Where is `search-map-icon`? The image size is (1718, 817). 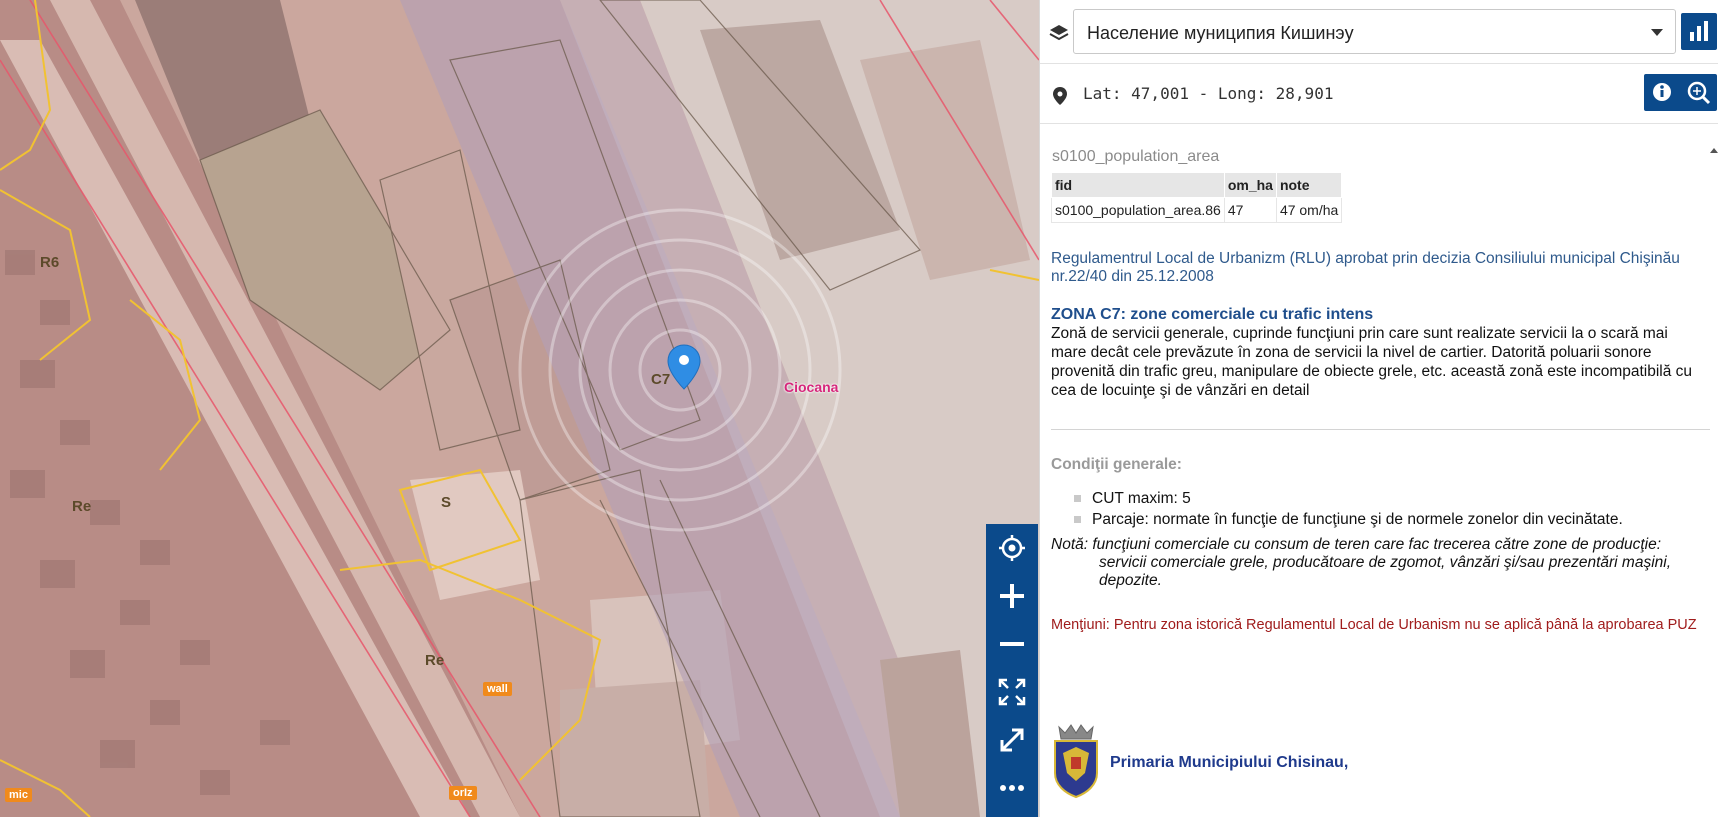
search-map-icon is located at coordinates (1699, 93).